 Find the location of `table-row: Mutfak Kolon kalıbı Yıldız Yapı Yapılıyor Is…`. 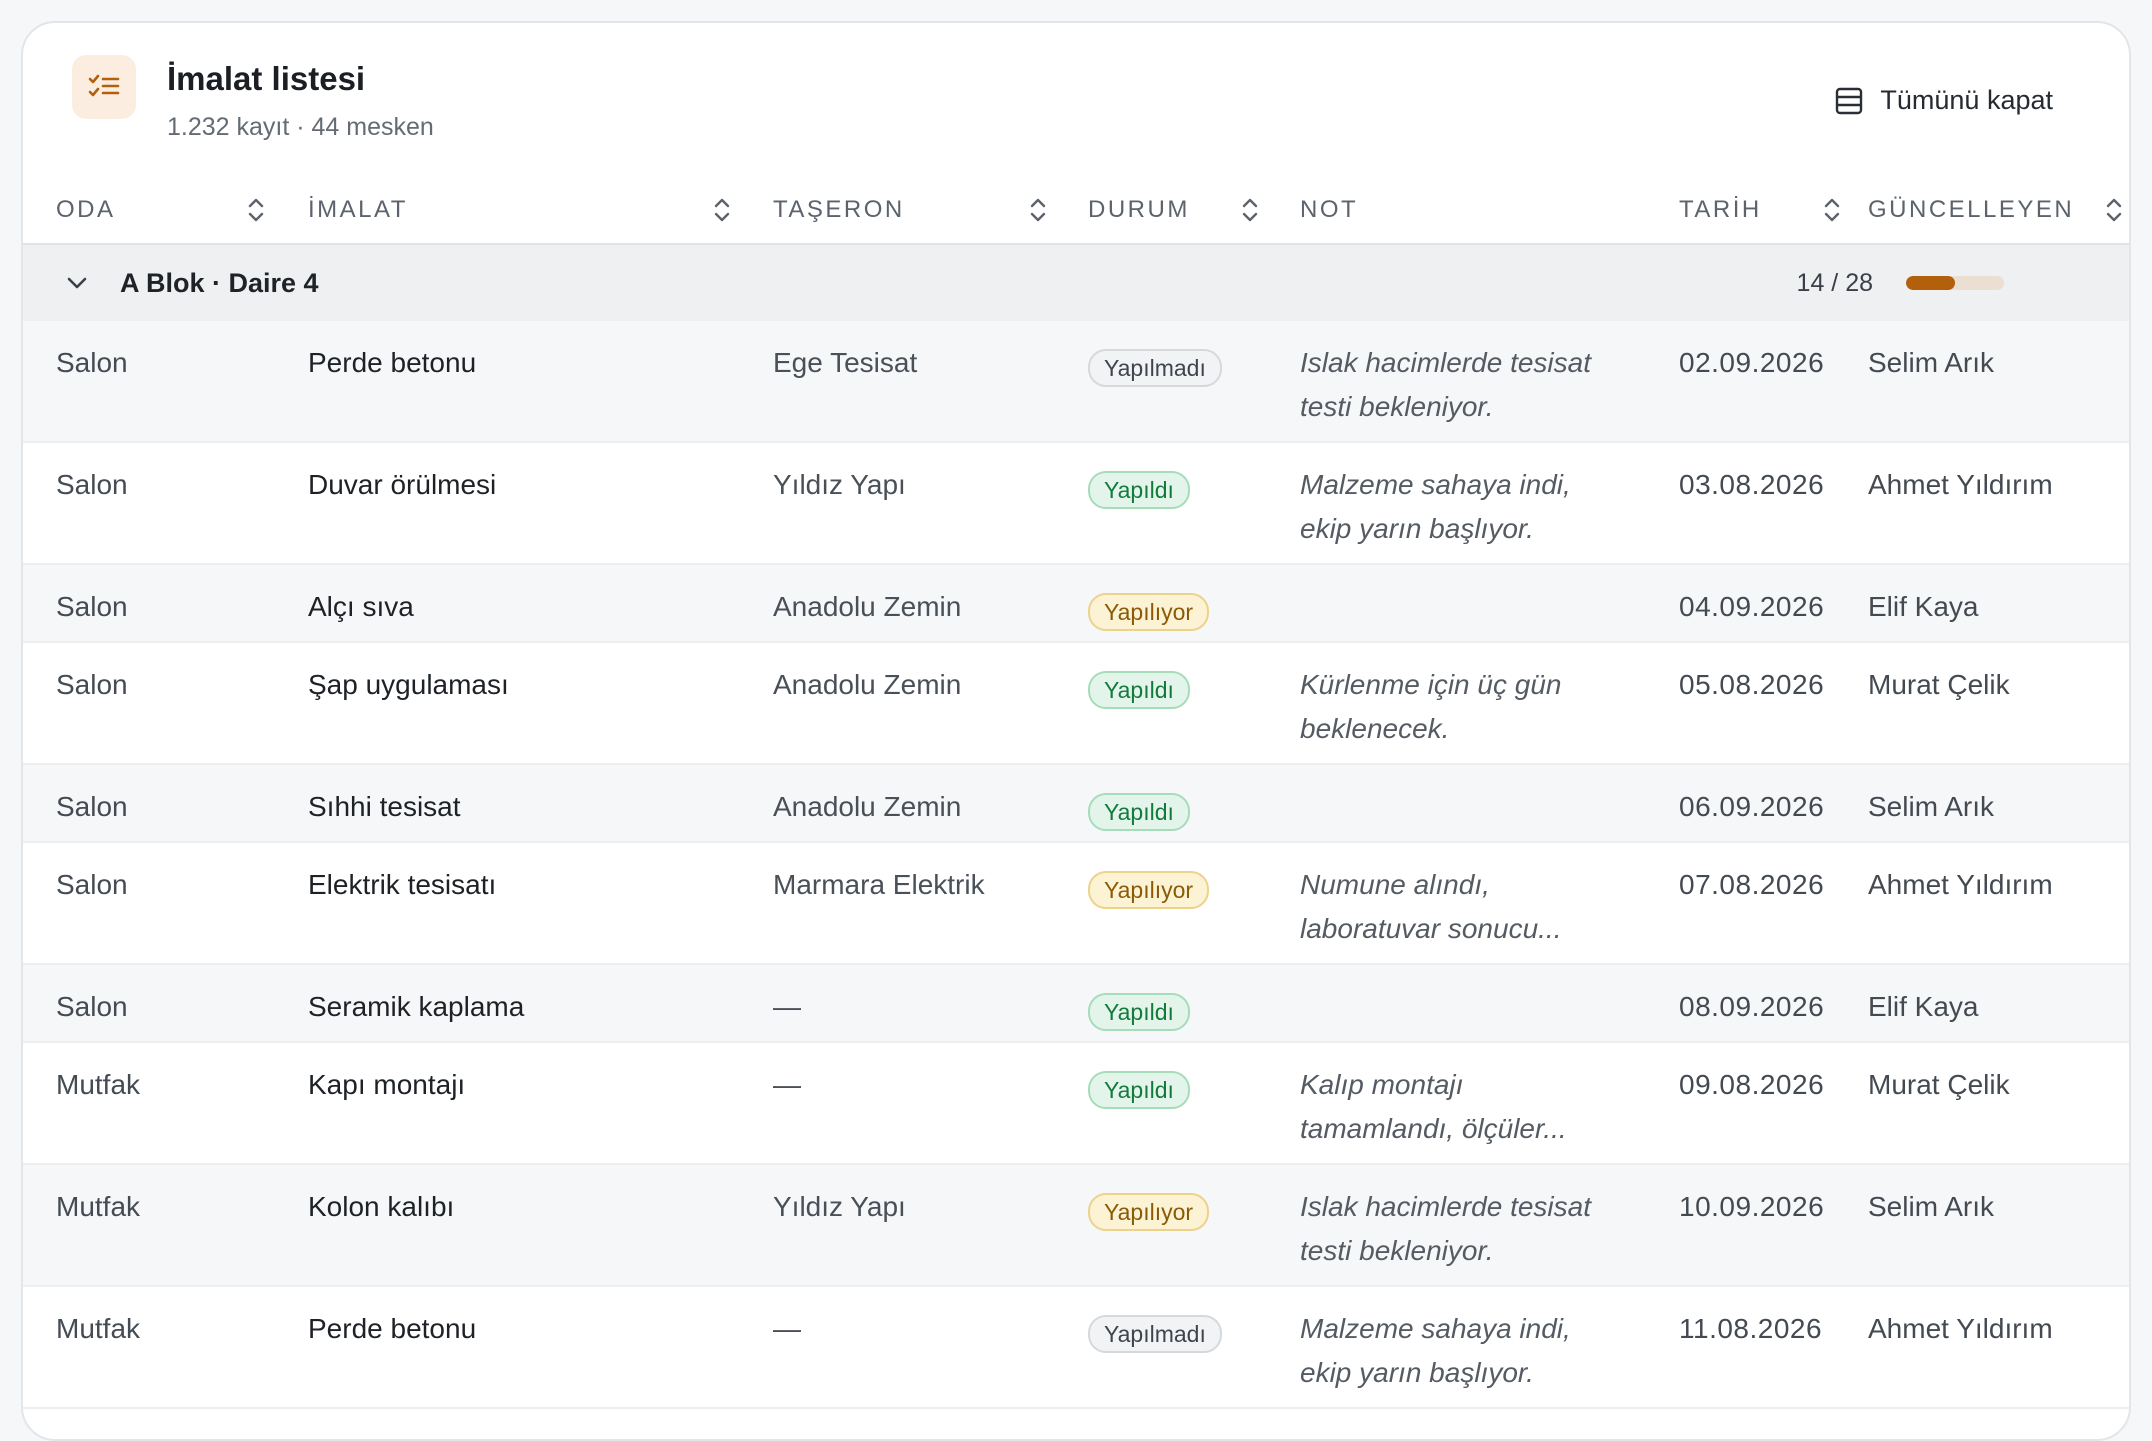

table-row: Mutfak Kolon kalıbı Yıldız Yapı Yapılıyor Is… is located at coordinates (1076, 1226).